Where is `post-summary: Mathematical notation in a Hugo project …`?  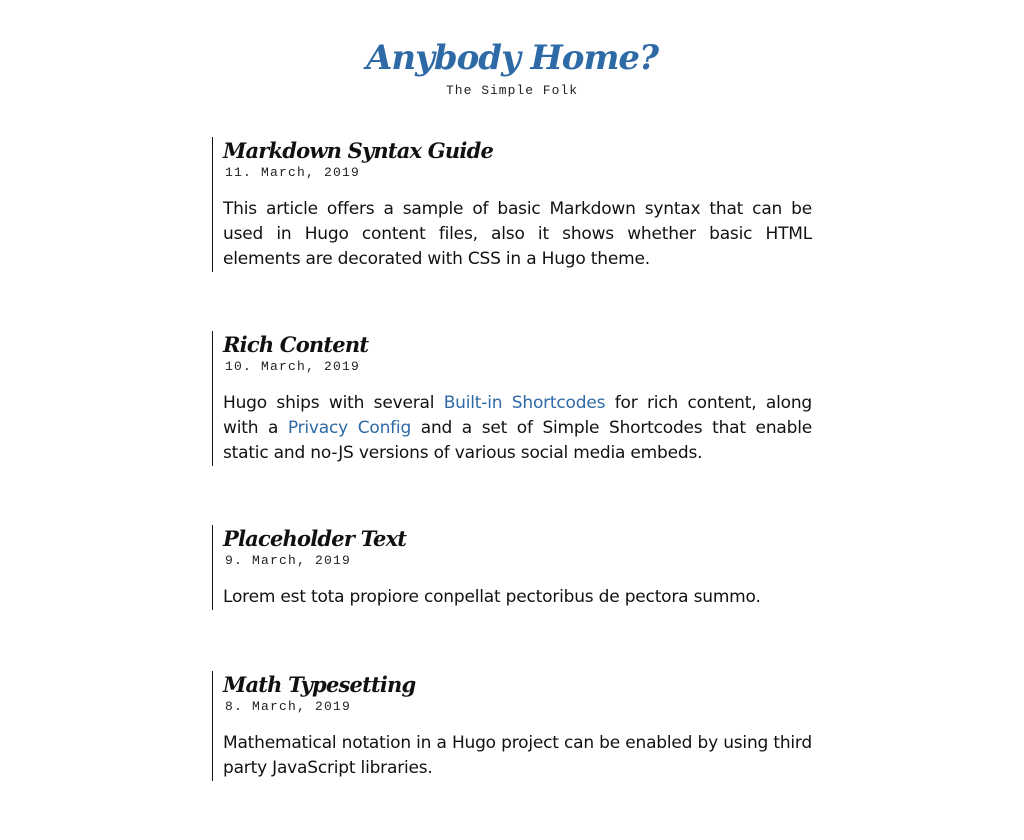
post-summary: Mathematical notation in a Hugo project … is located at coordinates (517, 755).